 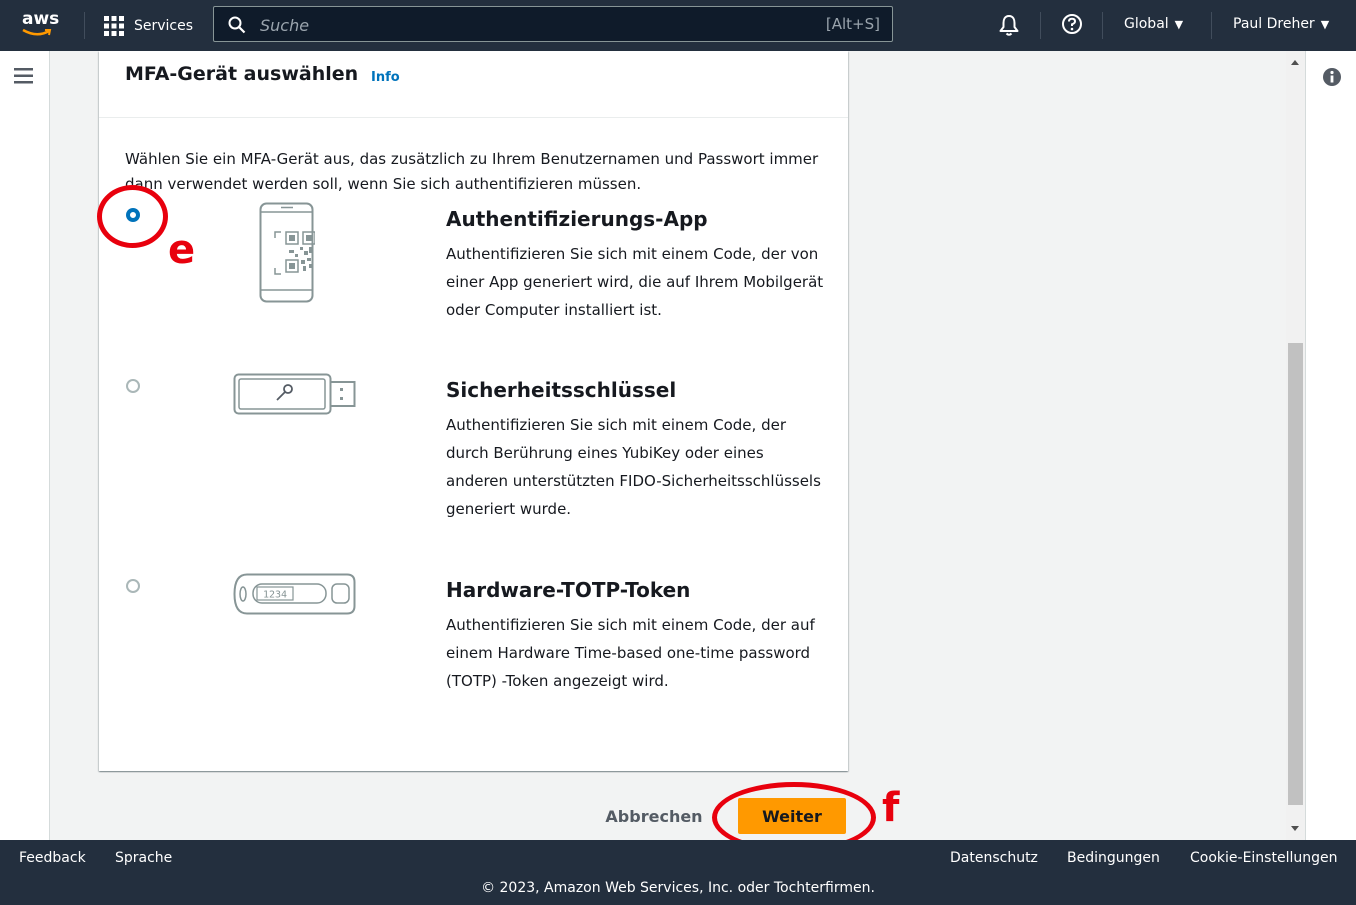 I want to click on search-box: [Alt+S], so click(x=553, y=24).